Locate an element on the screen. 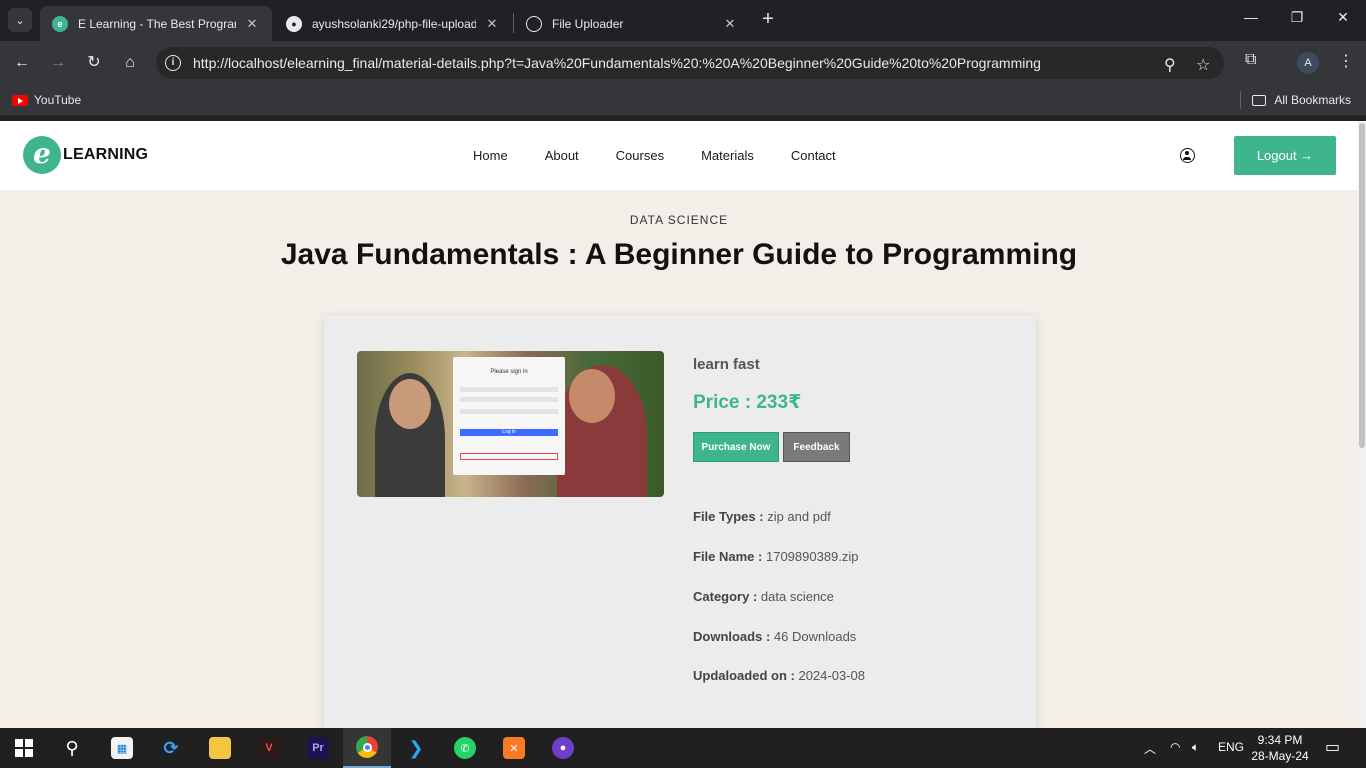  chevron-up-icon: ︿ is located at coordinates (1150, 748).